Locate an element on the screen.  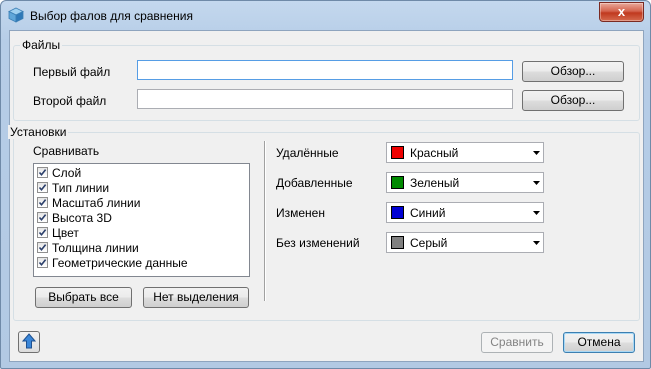
select-none-button-label: Нет выделения is located at coordinates (196, 297).